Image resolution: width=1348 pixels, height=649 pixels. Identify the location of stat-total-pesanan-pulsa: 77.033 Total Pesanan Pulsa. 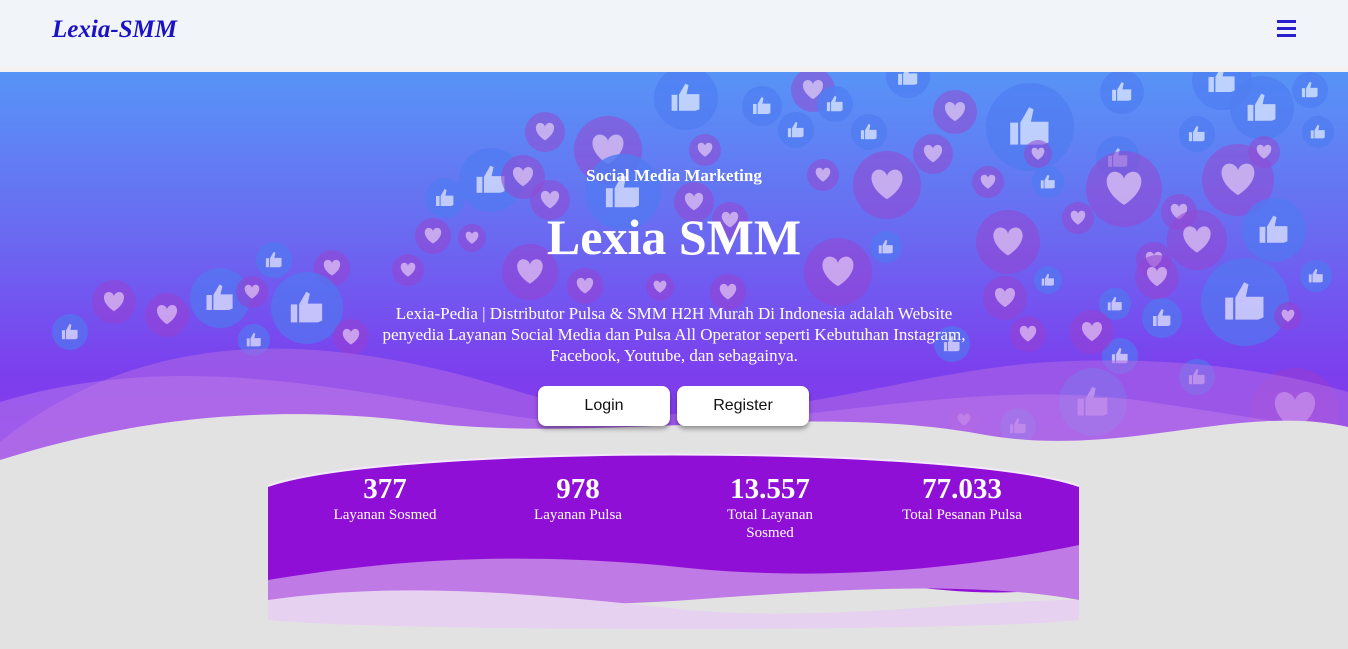
(962, 498).